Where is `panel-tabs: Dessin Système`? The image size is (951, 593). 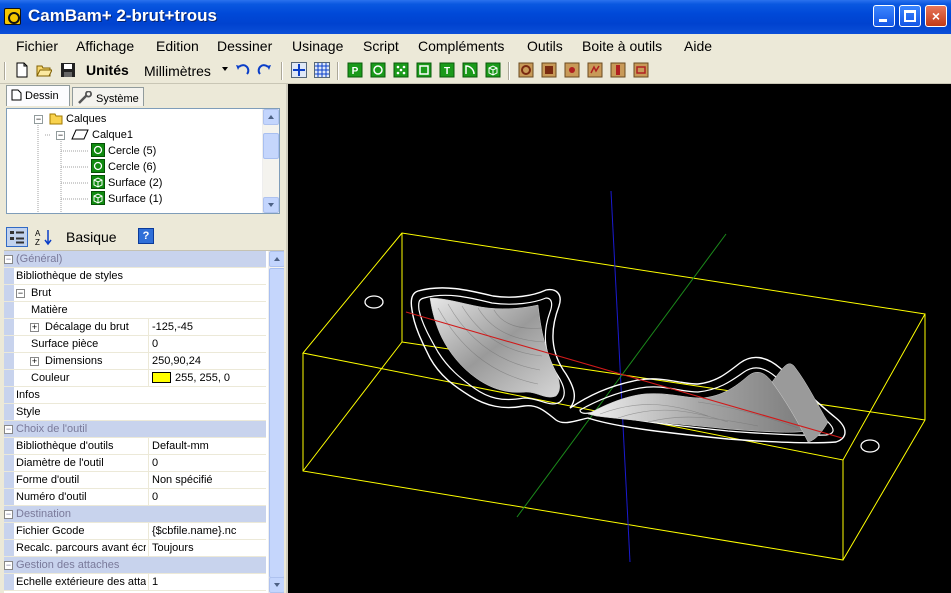
panel-tabs: Dessin Système is located at coordinates (143, 96).